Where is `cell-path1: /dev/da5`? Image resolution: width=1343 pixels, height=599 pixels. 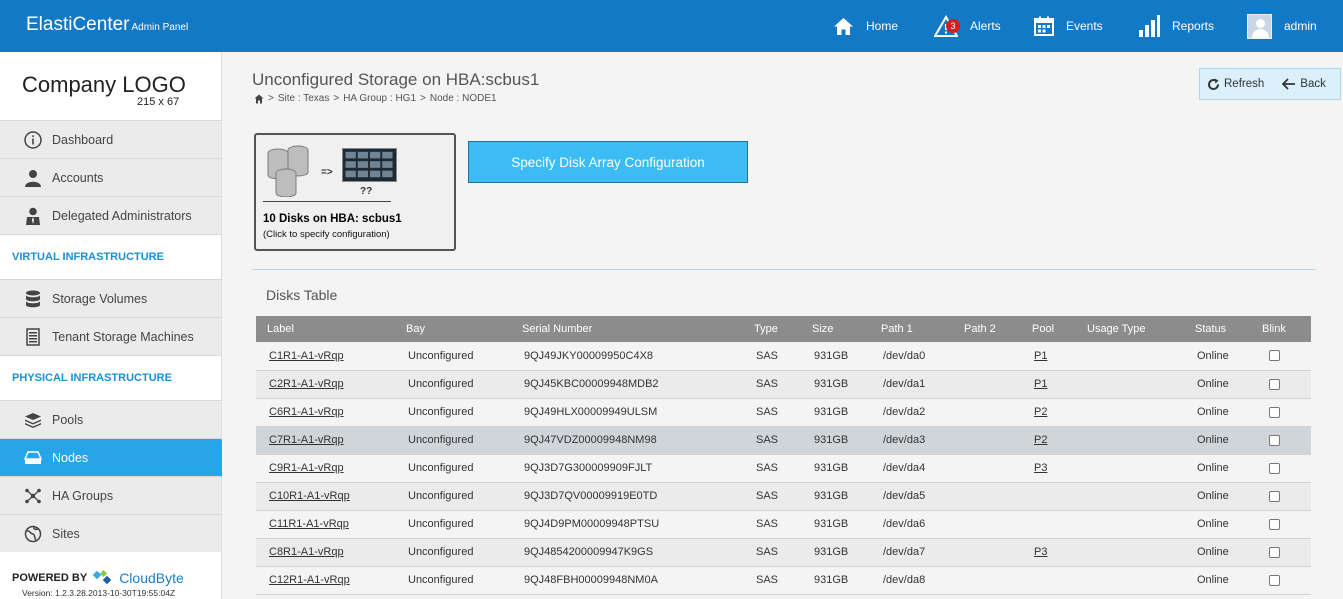
cell-path1: /dev/da5 is located at coordinates (911, 496).